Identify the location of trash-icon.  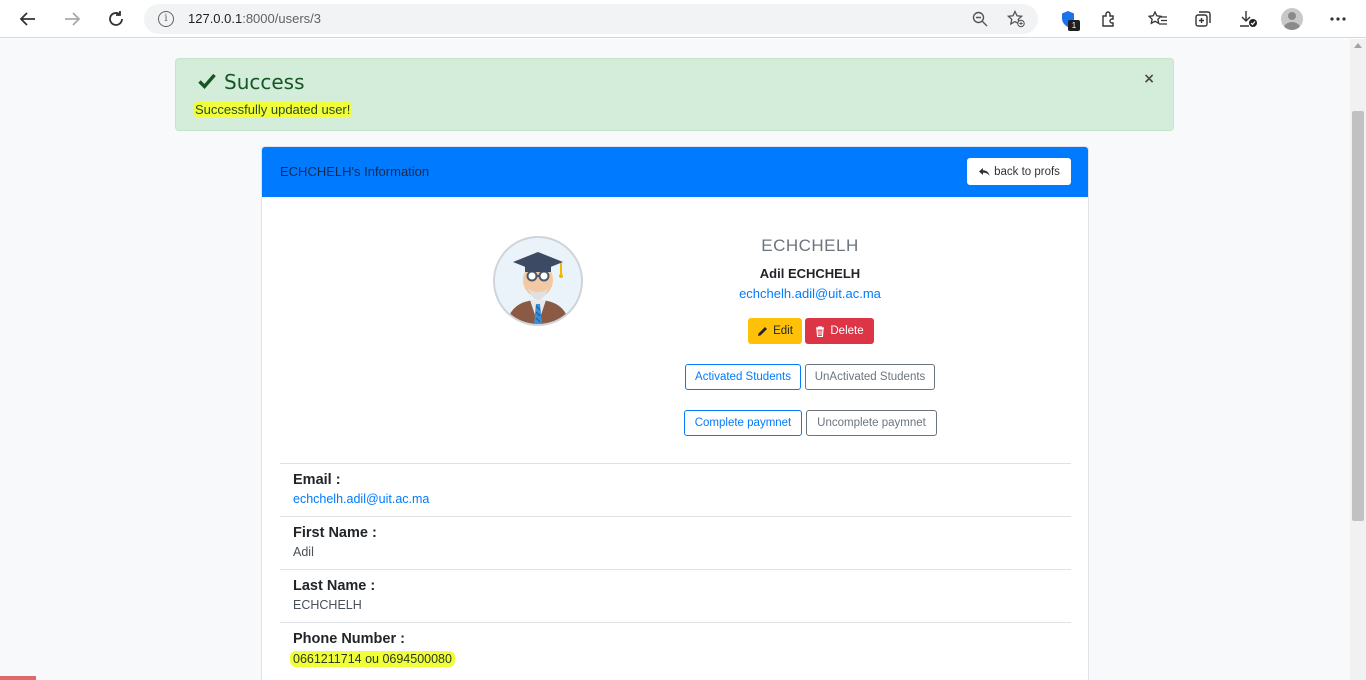
(820, 331).